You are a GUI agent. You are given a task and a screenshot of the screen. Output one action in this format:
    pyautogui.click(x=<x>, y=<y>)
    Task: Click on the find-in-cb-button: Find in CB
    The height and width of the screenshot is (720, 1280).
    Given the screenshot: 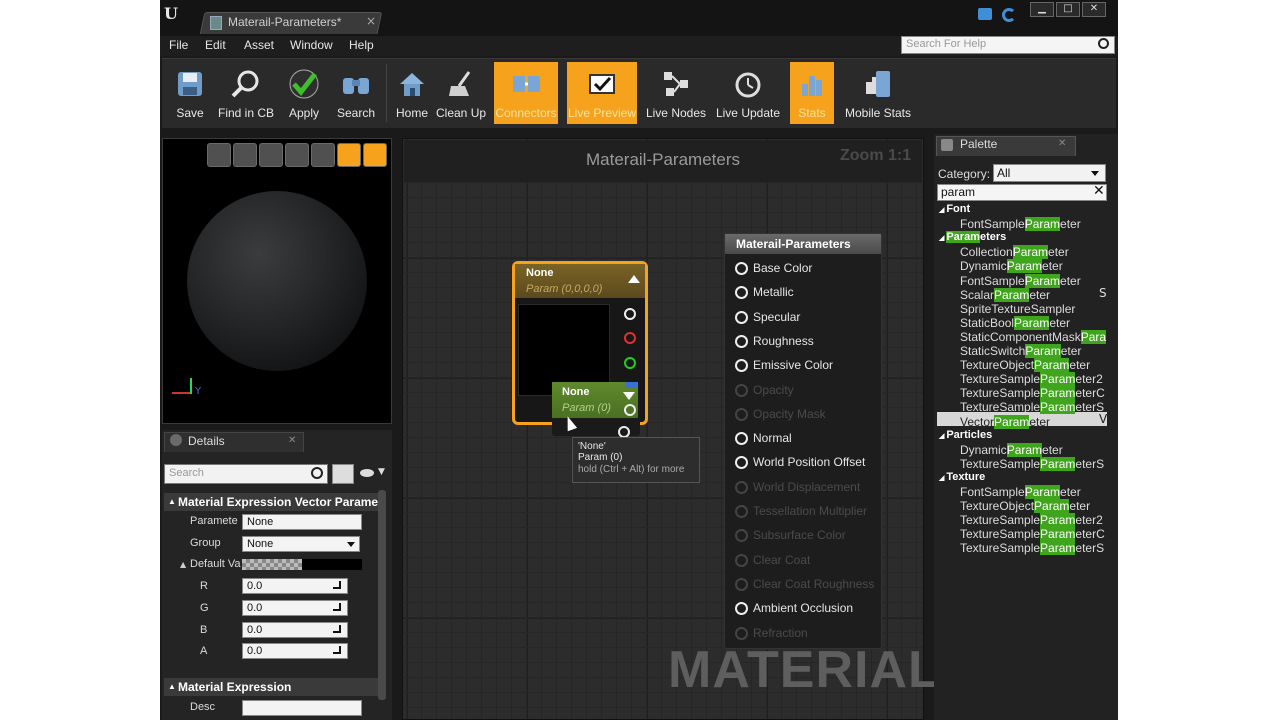 What is the action you would take?
    pyautogui.click(x=246, y=93)
    